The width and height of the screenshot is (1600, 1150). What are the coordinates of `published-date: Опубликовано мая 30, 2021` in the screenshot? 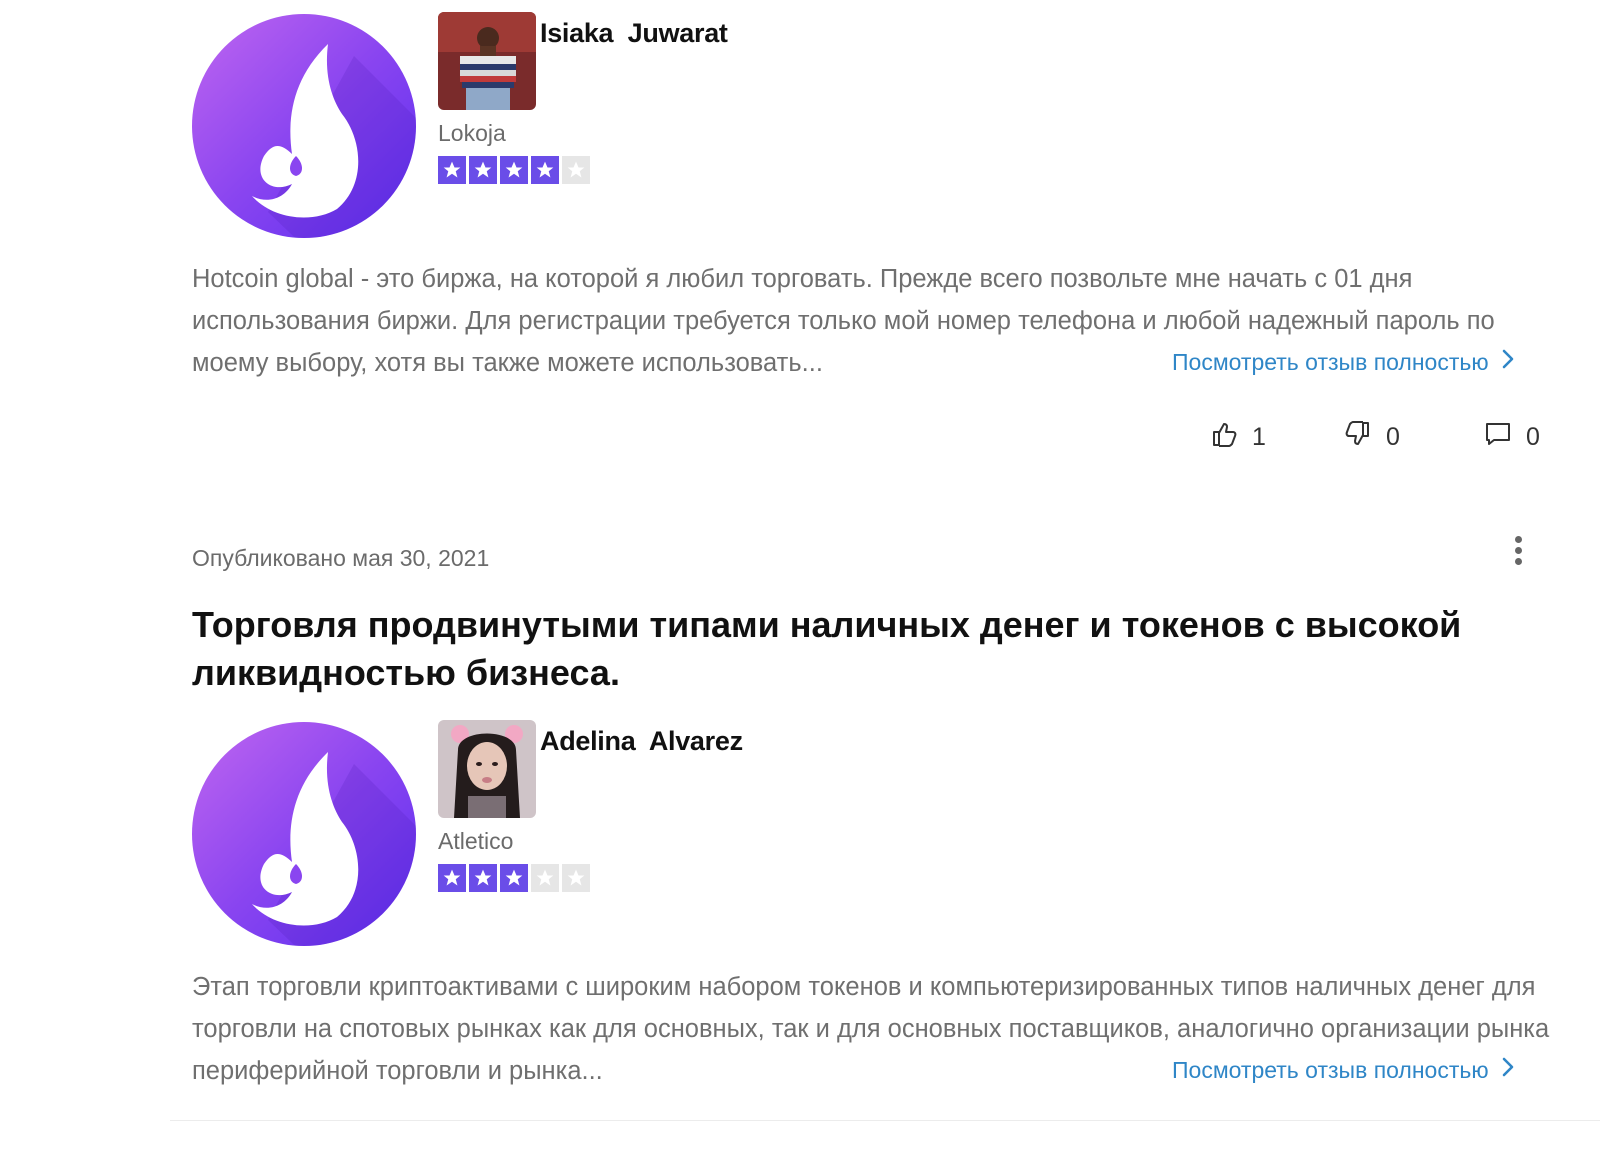 It's located at (341, 558).